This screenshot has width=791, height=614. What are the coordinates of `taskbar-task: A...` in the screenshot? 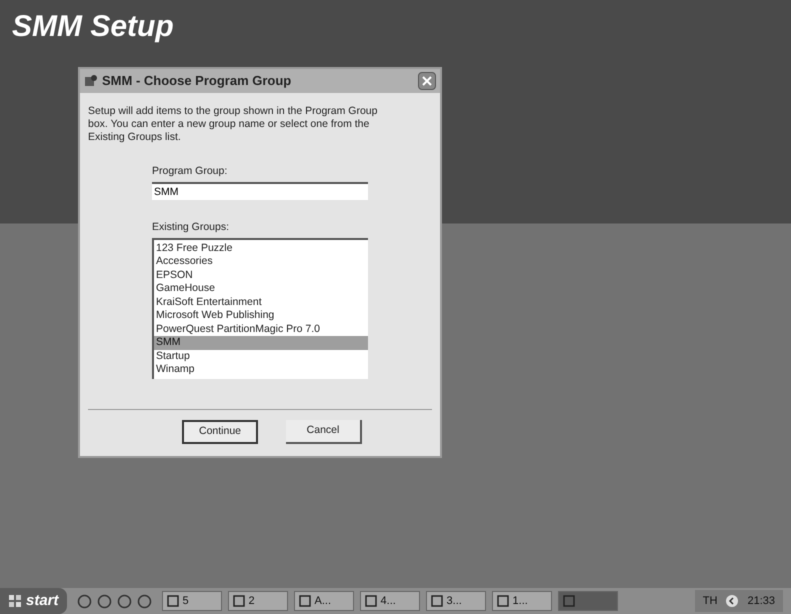 It's located at (324, 601).